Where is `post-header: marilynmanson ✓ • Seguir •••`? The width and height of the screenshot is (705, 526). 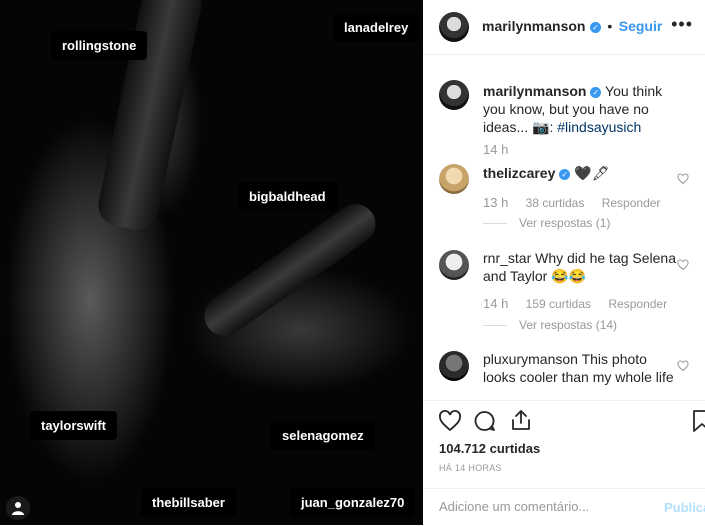
post-header: marilynmanson ✓ • Seguir ••• is located at coordinates (564, 27).